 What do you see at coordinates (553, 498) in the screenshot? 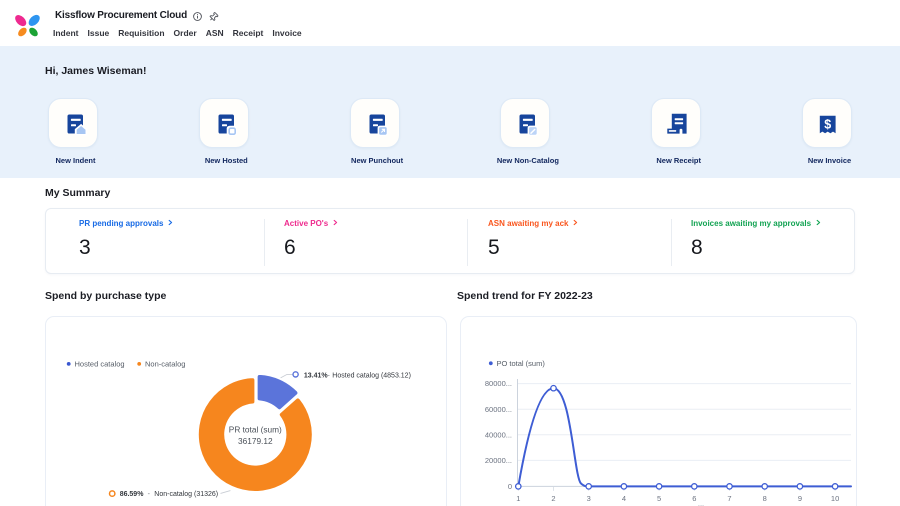
I see `svg-text: 2` at bounding box center [553, 498].